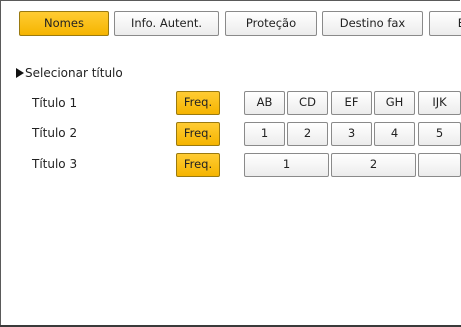 This screenshot has height=327, width=461. What do you see at coordinates (64, 23) in the screenshot?
I see `tab-nomes: Nomes` at bounding box center [64, 23].